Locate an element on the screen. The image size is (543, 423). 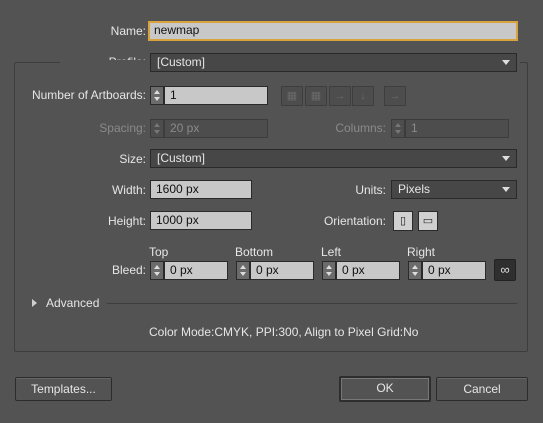
landscape-icon: ▭ is located at coordinates (428, 221).